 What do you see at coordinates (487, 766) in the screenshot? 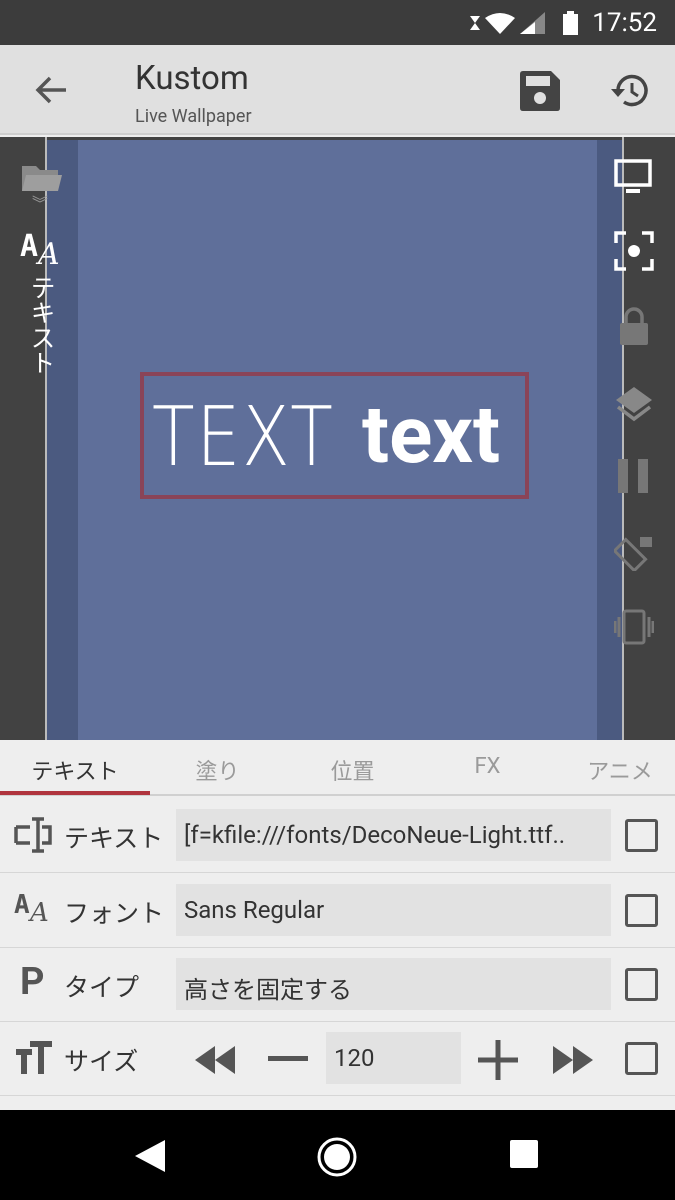
I see `tab-fx: FX` at bounding box center [487, 766].